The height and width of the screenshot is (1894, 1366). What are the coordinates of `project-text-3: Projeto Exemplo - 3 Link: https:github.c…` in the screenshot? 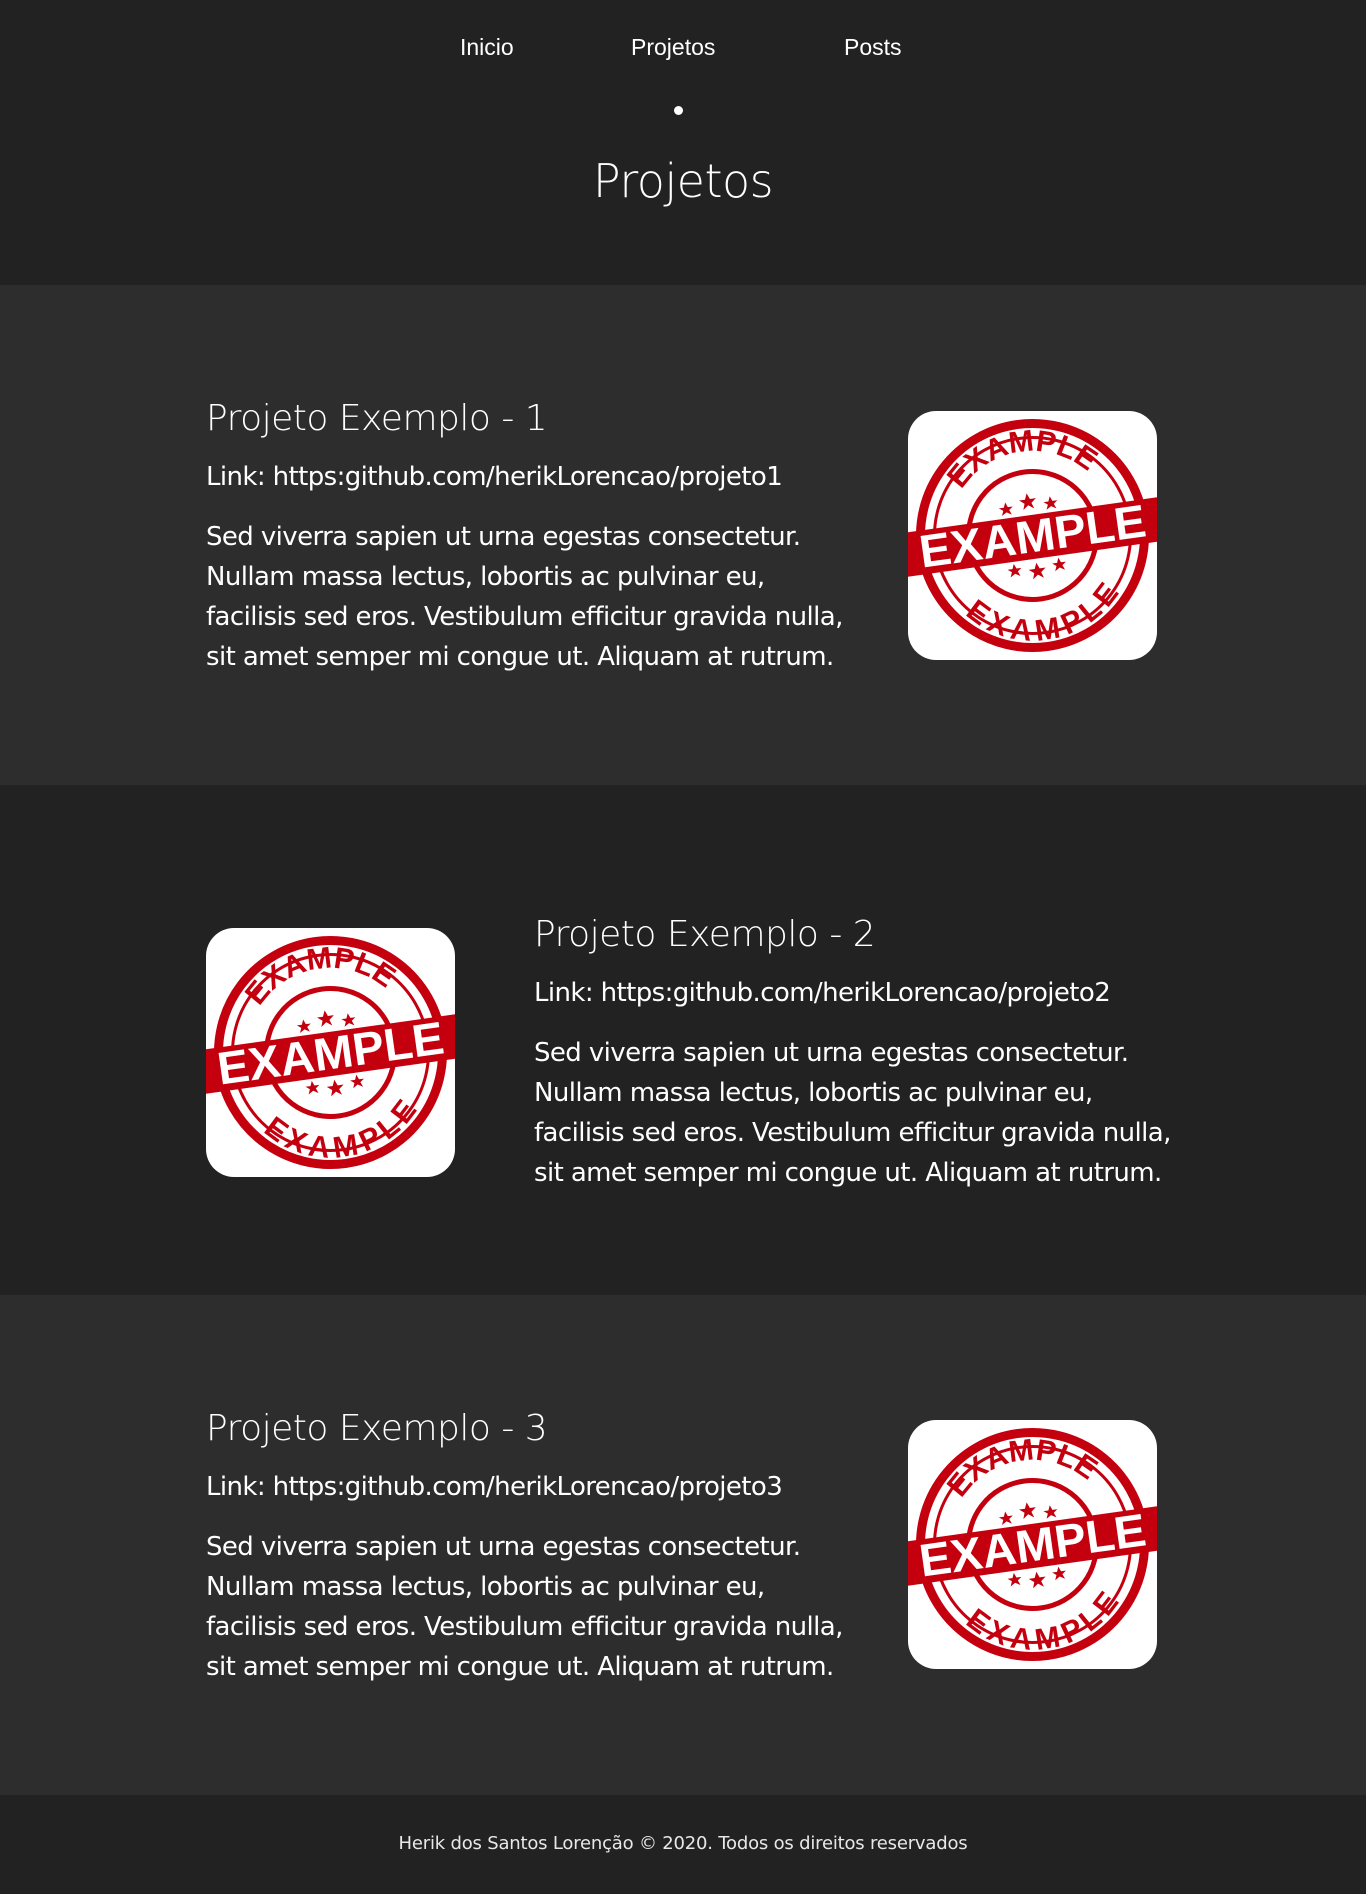 It's located at (526, 1547).